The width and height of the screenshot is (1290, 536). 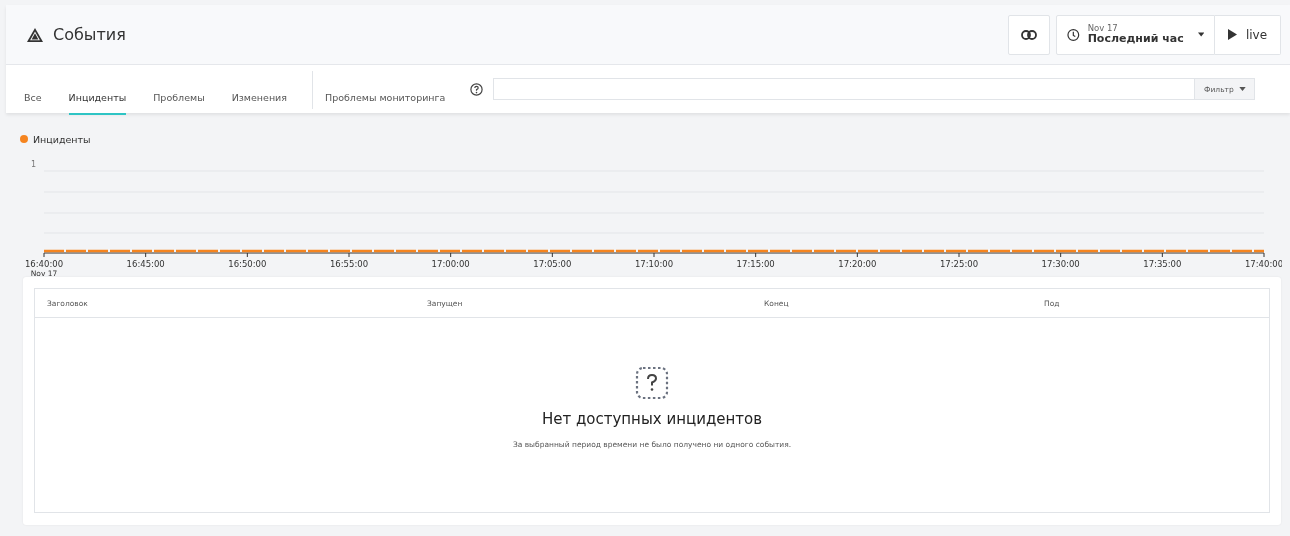 I want to click on x-tick-label: 17:15:00, so click(x=755, y=264).